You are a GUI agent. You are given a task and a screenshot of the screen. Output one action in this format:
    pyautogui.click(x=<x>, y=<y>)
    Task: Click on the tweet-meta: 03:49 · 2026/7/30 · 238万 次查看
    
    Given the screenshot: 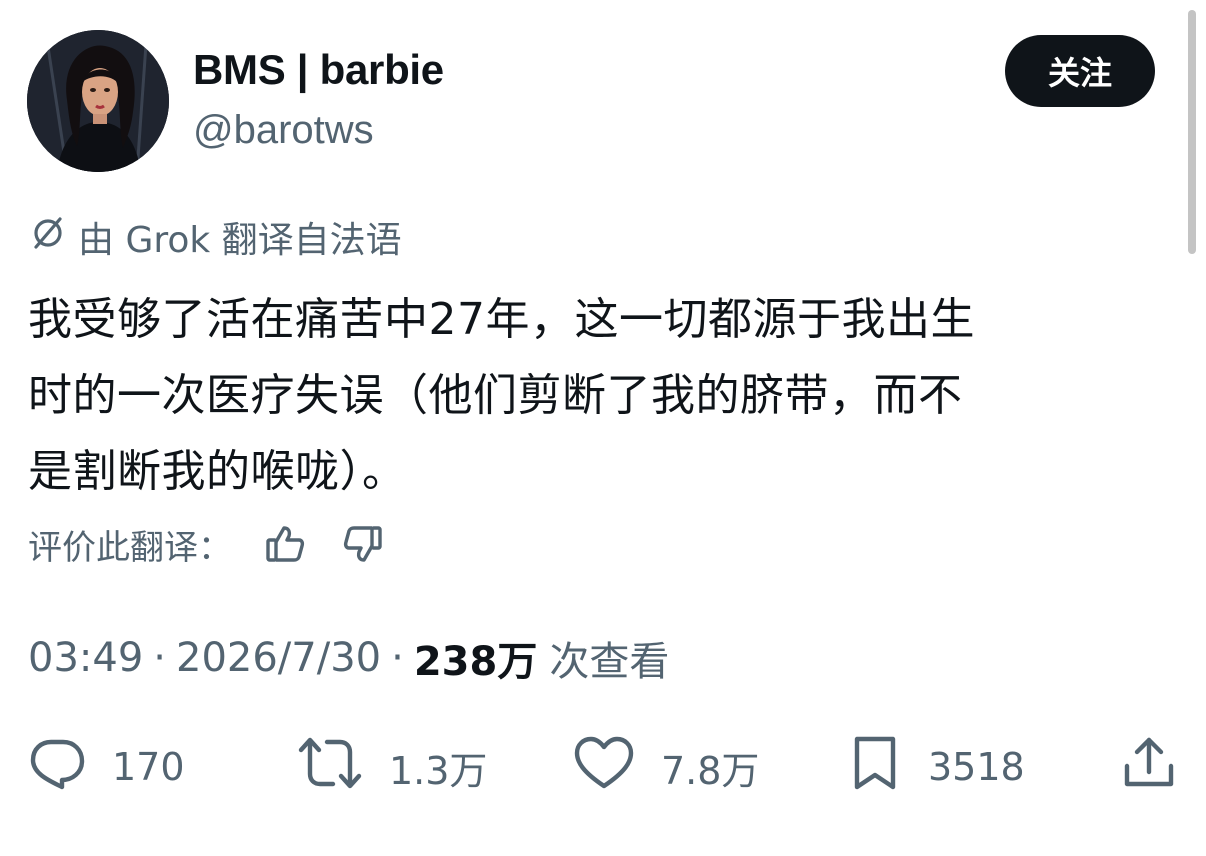 What is the action you would take?
    pyautogui.click(x=348, y=658)
    